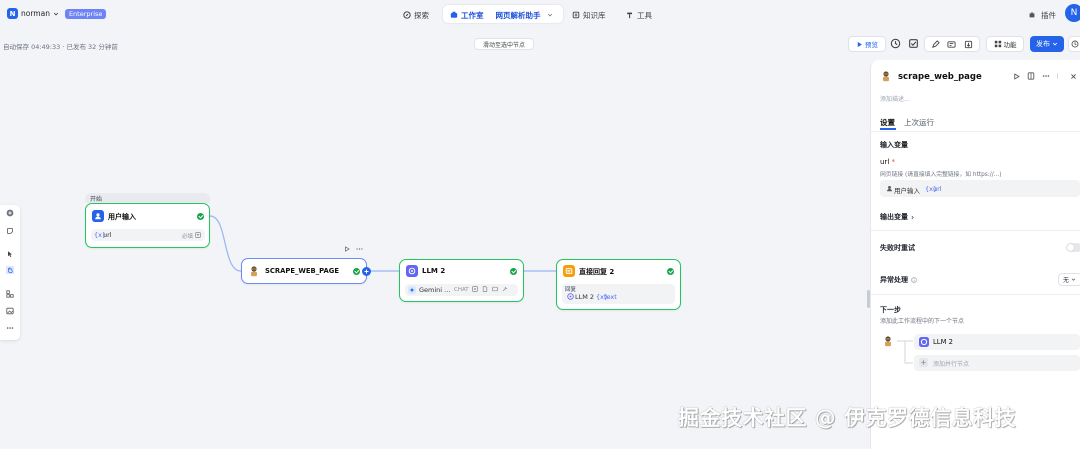 The height and width of the screenshot is (449, 1080). I want to click on vision-icon, so click(475, 289).